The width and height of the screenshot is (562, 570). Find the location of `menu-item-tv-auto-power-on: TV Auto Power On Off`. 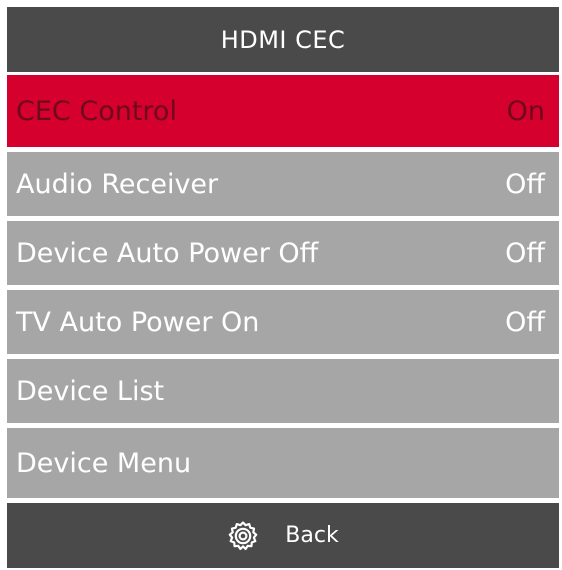

menu-item-tv-auto-power-on: TV Auto Power On Off is located at coordinates (283, 322).